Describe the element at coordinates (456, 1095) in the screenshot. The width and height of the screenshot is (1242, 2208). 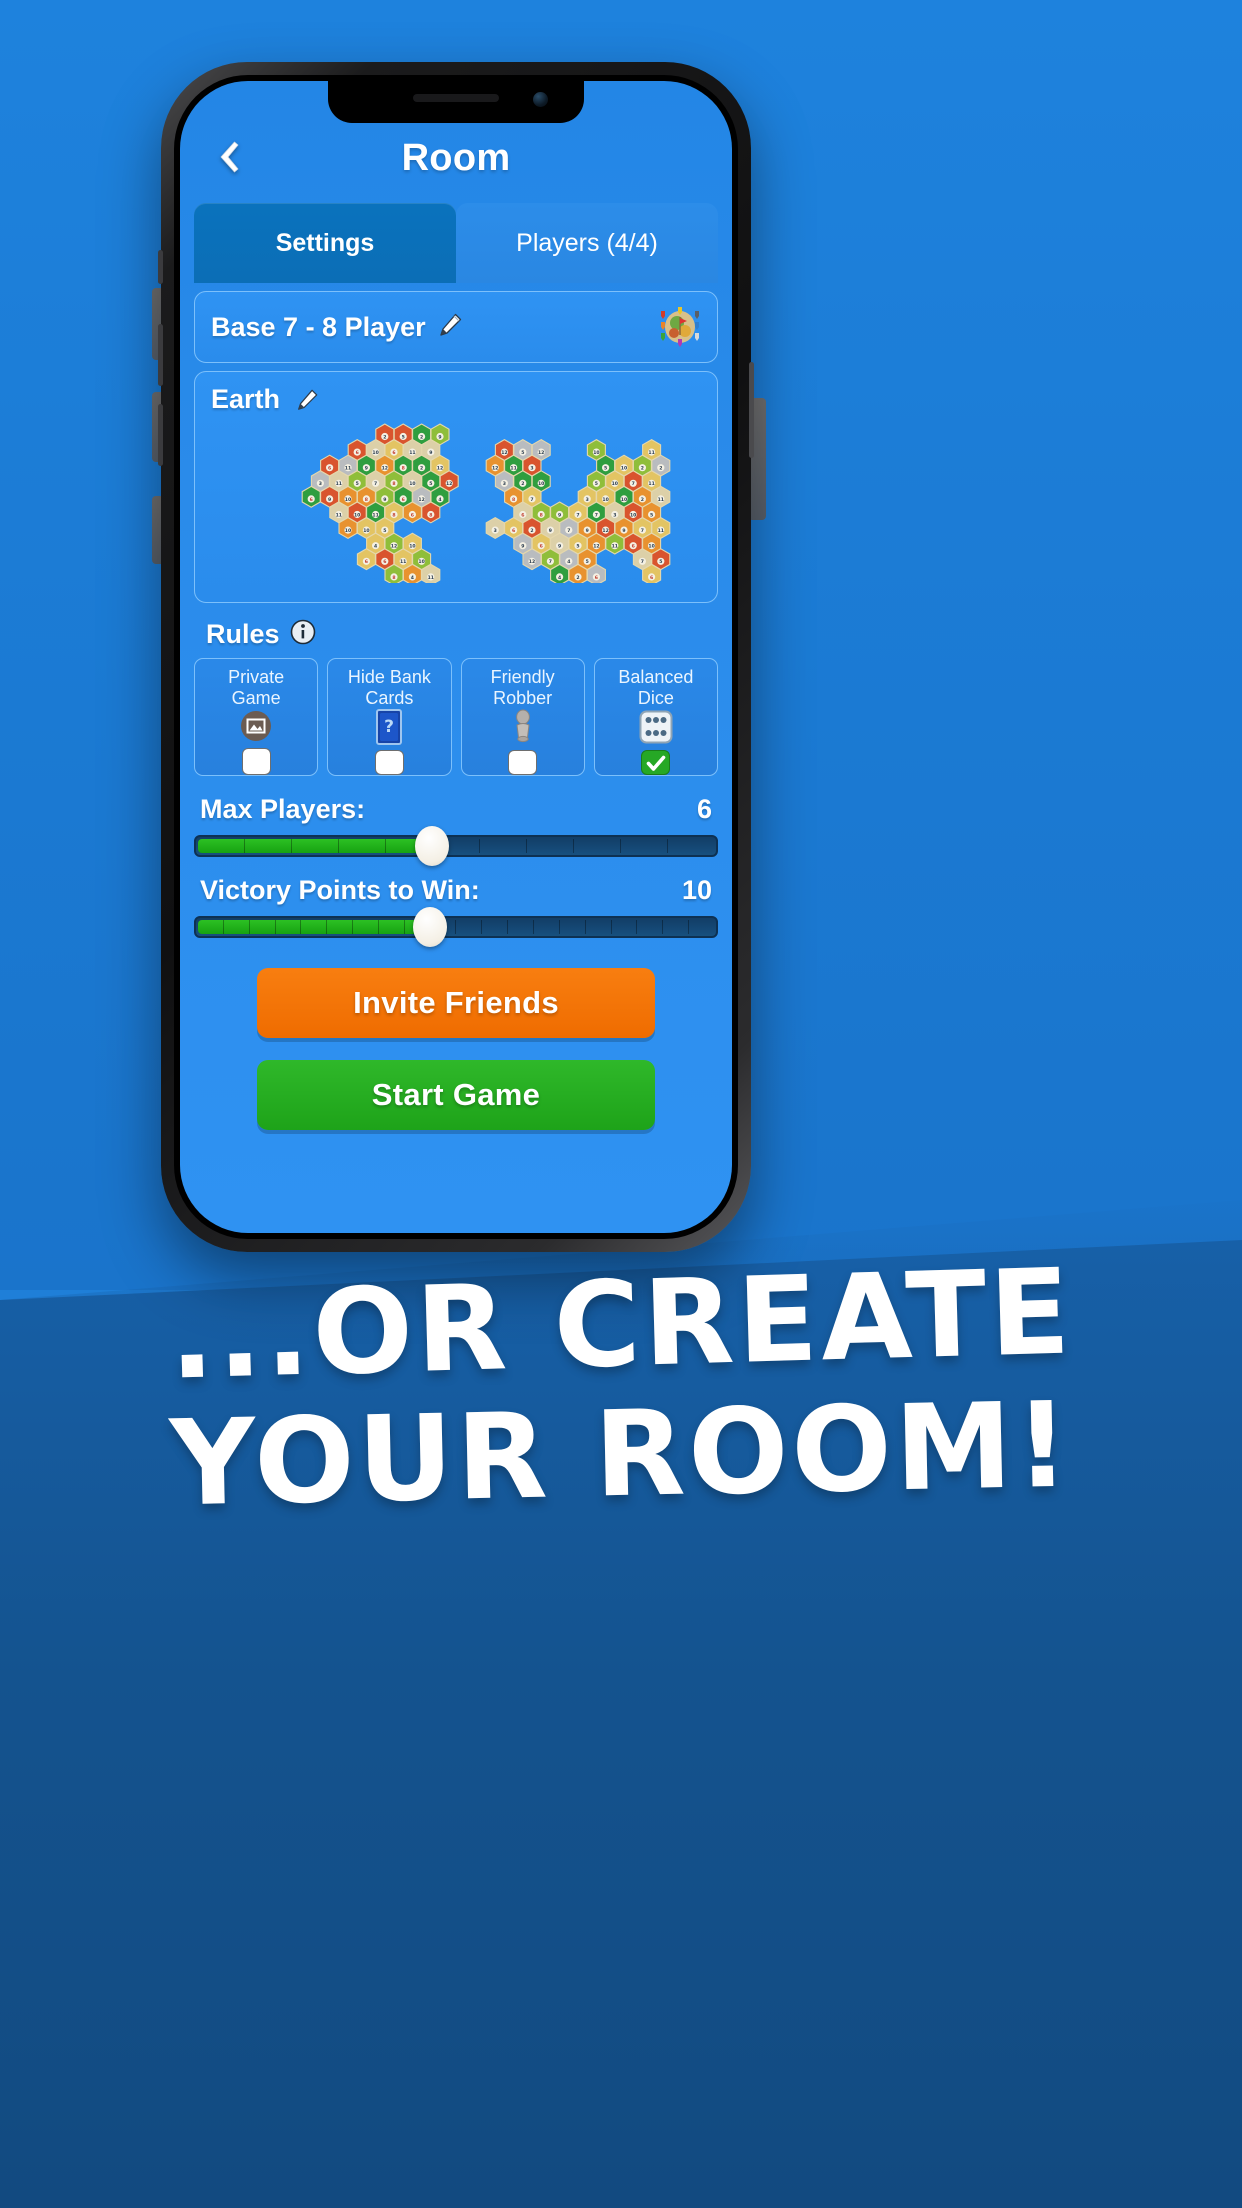
I see `start-game-button: Start Game` at that location.